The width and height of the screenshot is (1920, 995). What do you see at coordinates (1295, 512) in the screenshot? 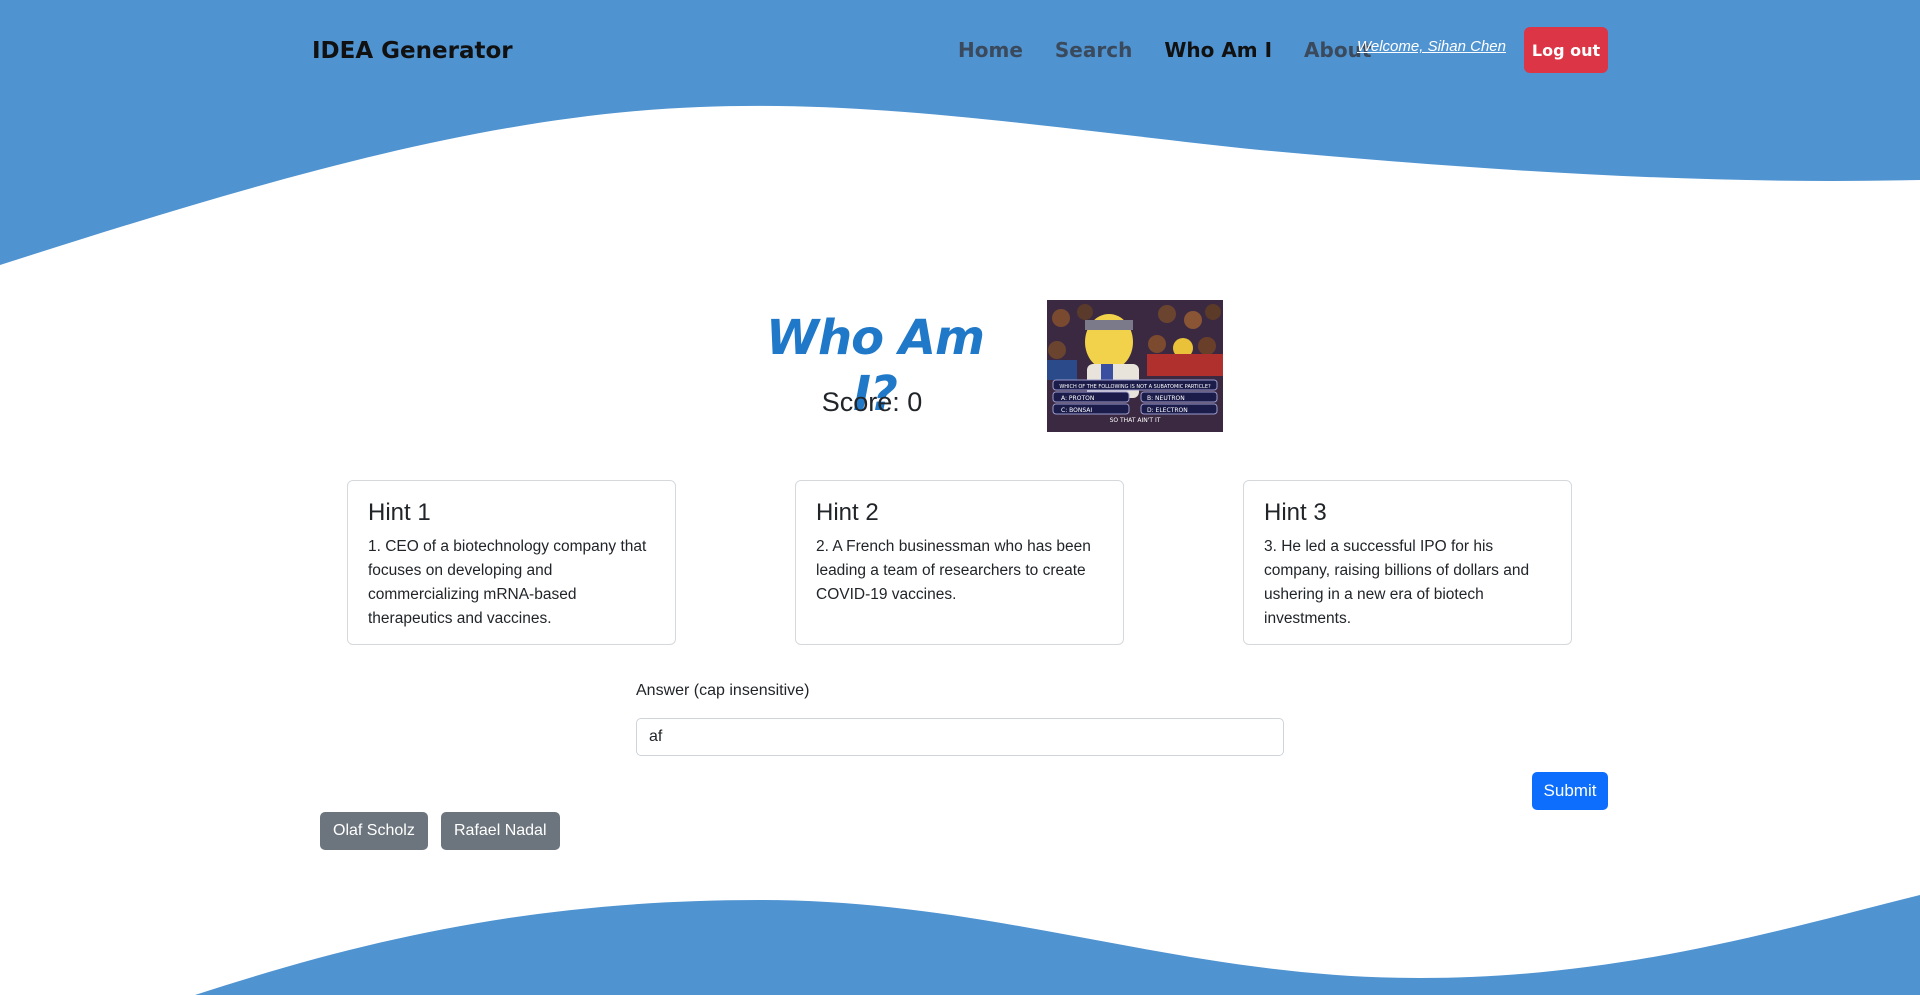
I see `hint-title: Hint 3` at bounding box center [1295, 512].